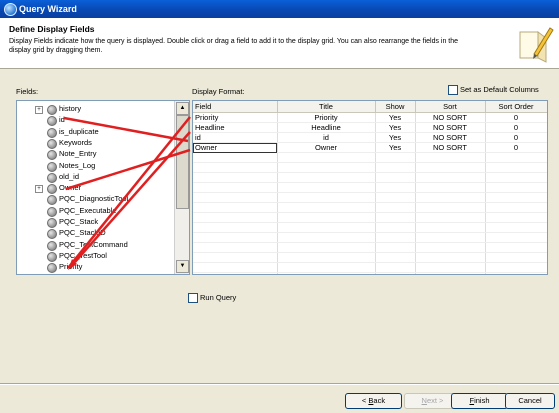 This screenshot has width=559, height=413. What do you see at coordinates (326, 107) in the screenshot?
I see `column-header: Title` at bounding box center [326, 107].